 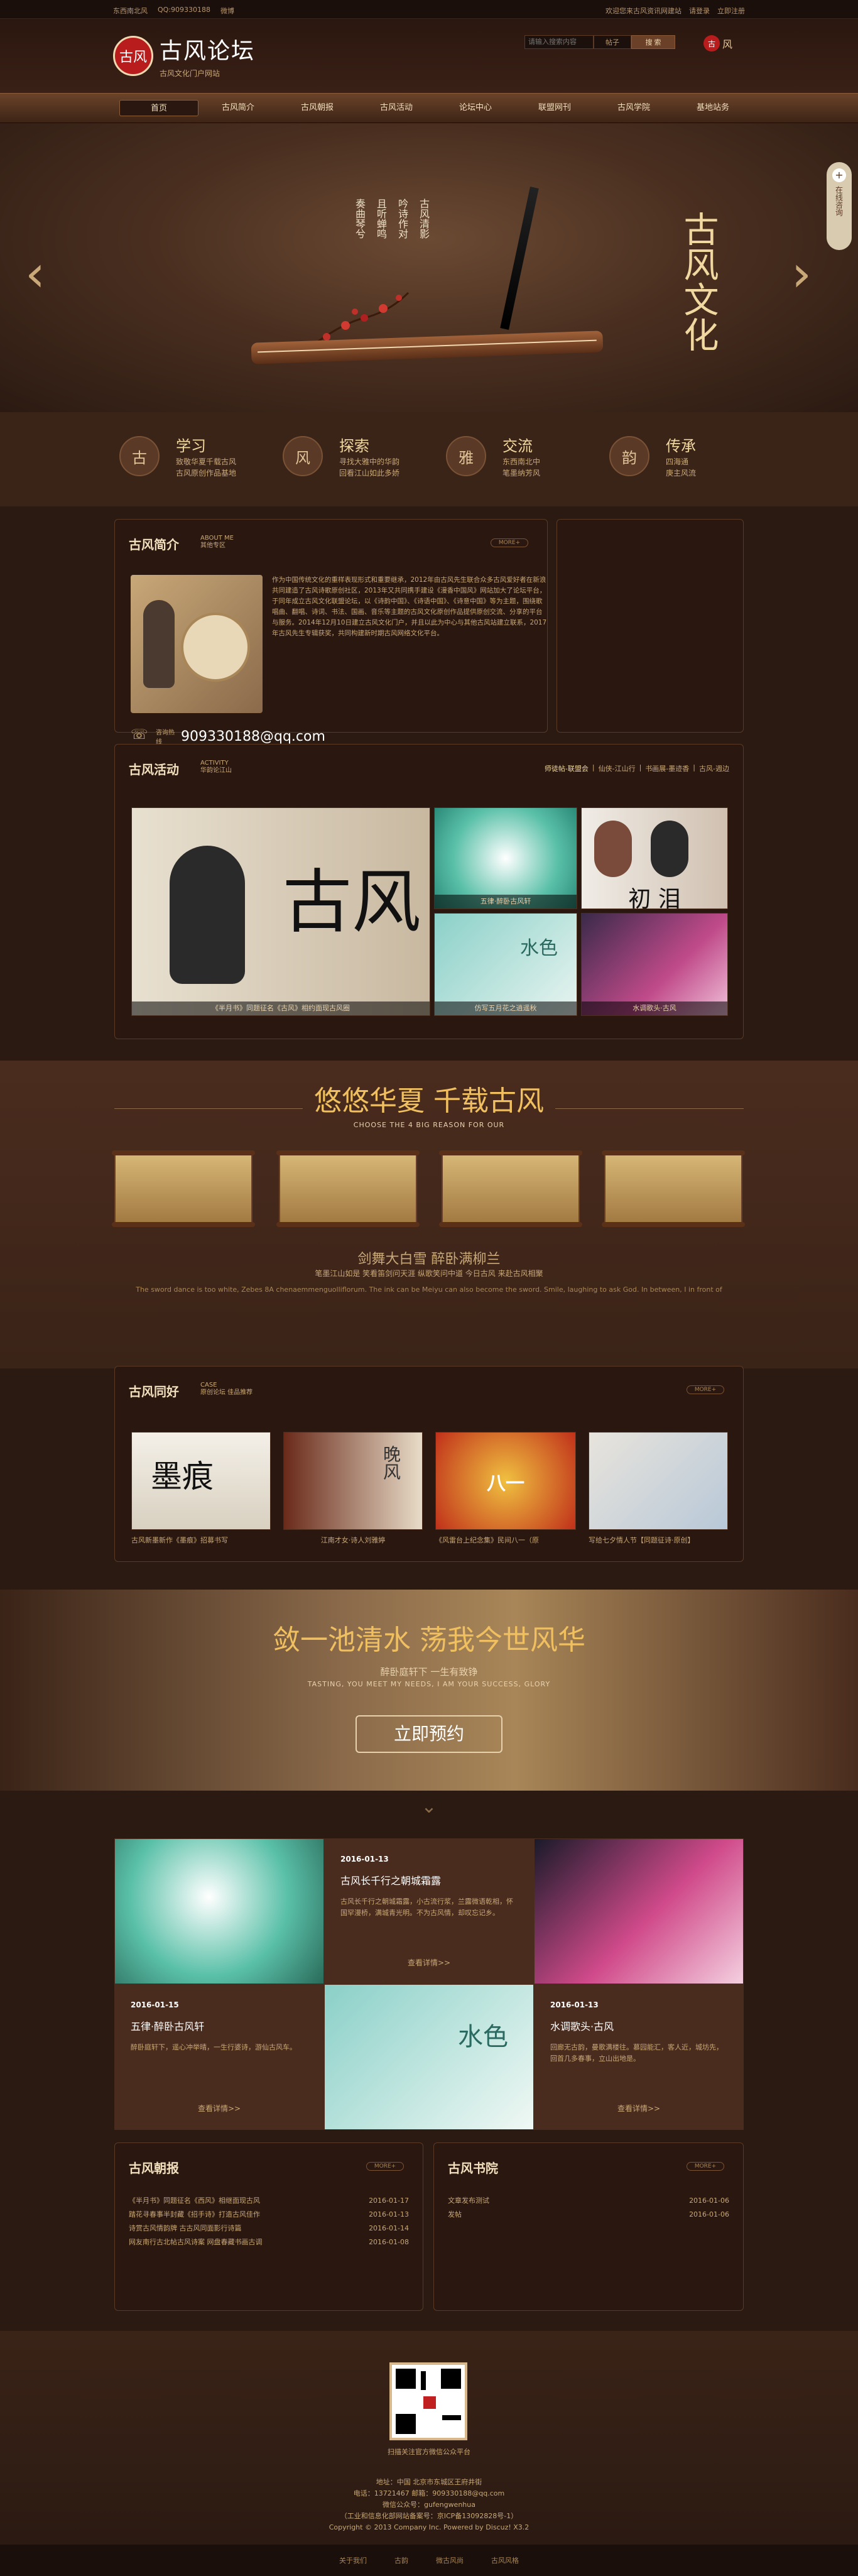 I want to click on list-item: 诗赏古风情韵牌 古古风同面影行诗篇 2016-01-14, so click(x=269, y=2228).